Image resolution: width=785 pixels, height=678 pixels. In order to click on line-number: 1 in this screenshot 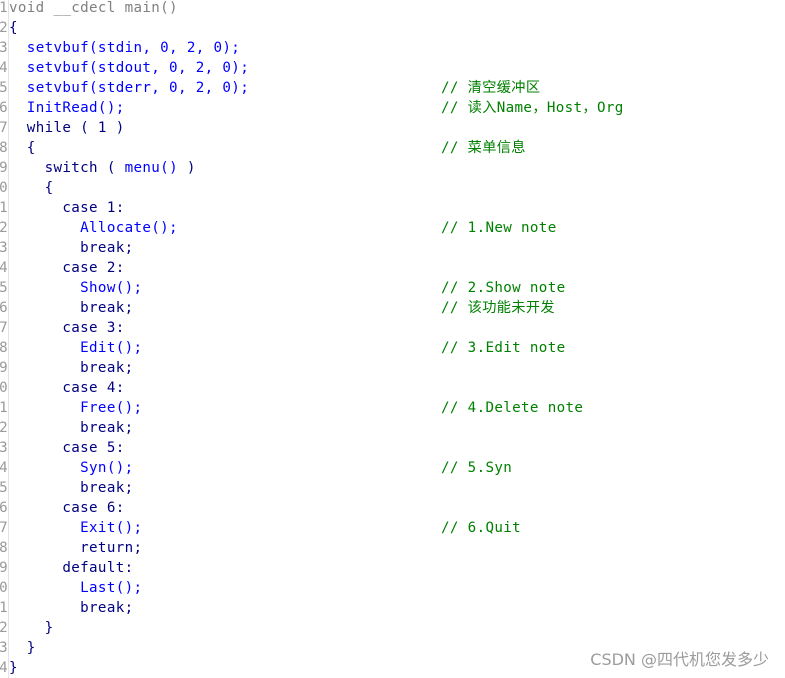, I will do `click(4, 8)`.